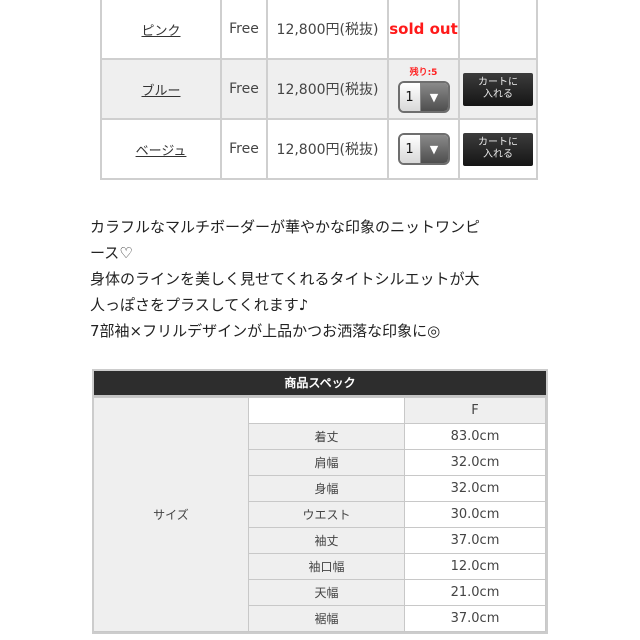 The height and width of the screenshot is (640, 640). I want to click on variant-color-cell: ベージュ, so click(161, 149).